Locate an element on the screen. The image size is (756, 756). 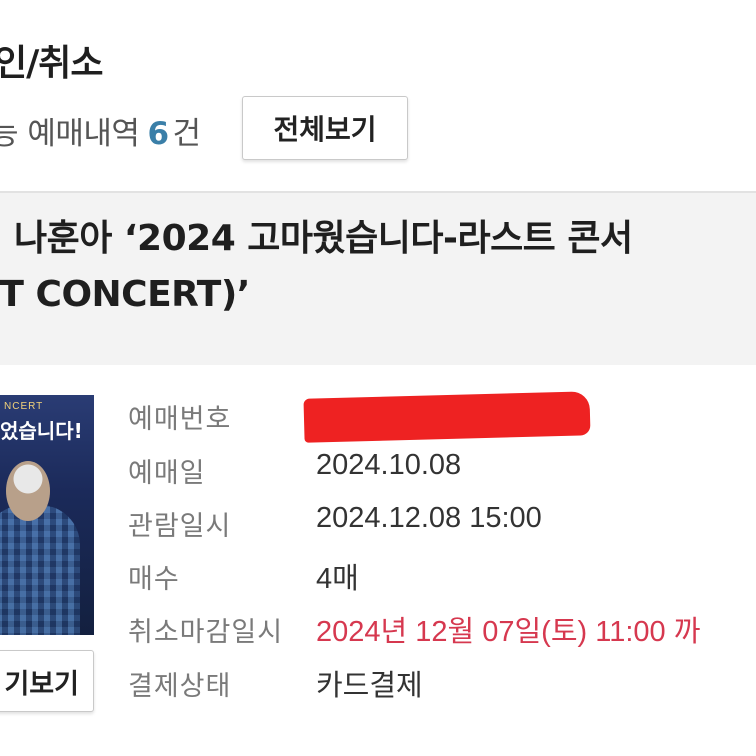
page-title: 인/취소 is located at coordinates (52, 63).